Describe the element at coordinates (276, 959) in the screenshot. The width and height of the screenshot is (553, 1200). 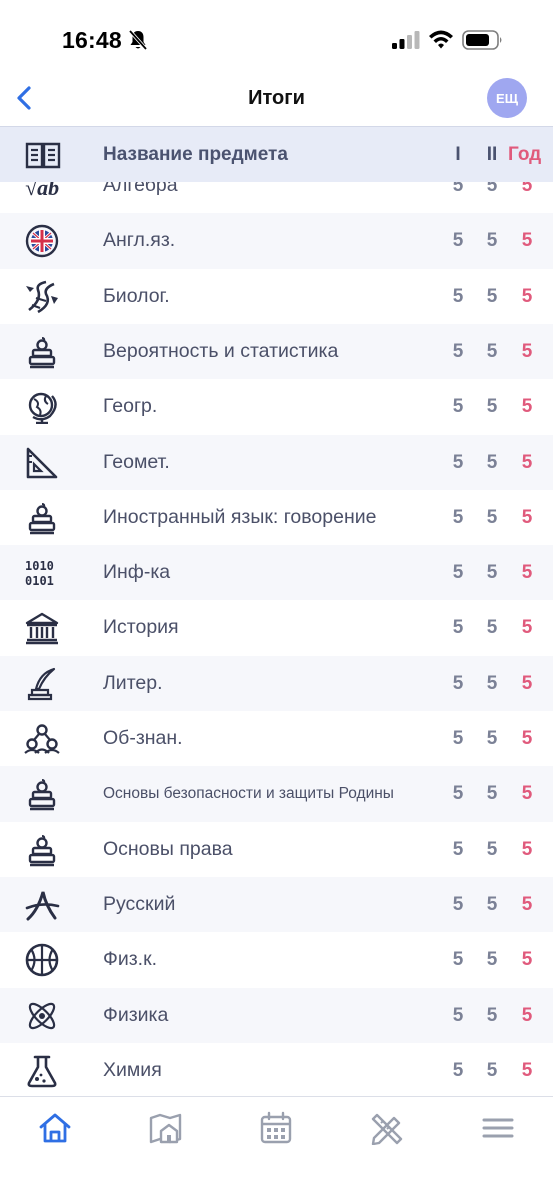
I see `table-row: Физ.к. 5 5 5` at that location.